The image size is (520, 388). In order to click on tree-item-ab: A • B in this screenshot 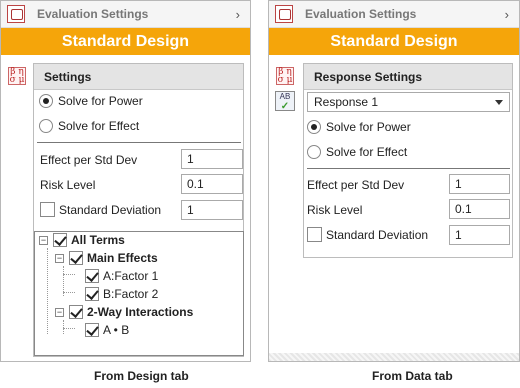, I will do `click(107, 330)`.